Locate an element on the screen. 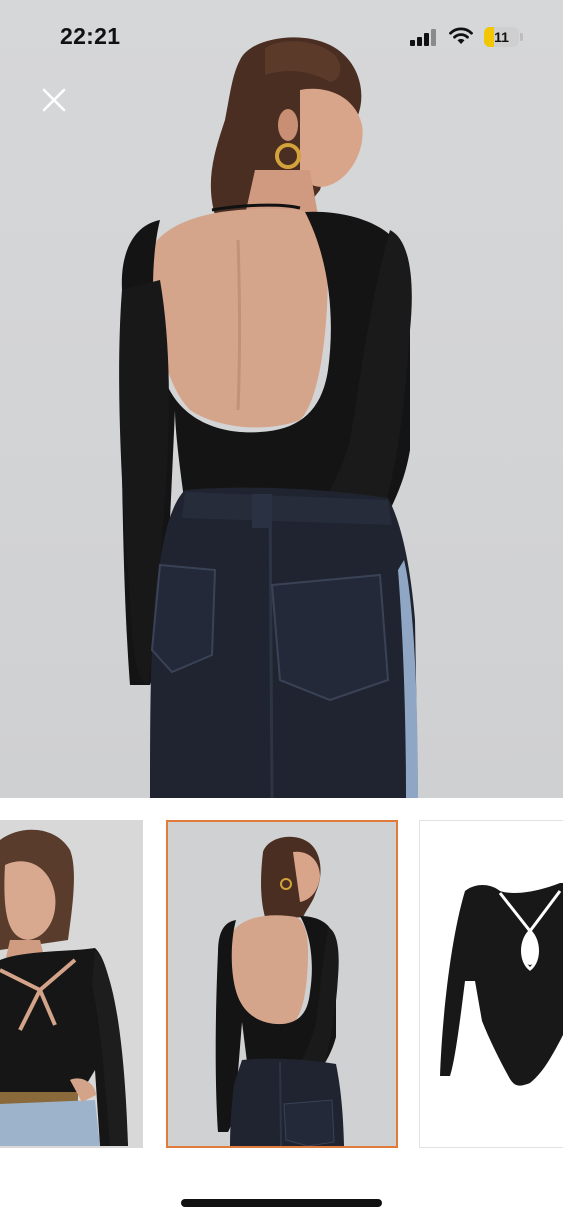  thumbnail-front-illustration is located at coordinates (71, 984).